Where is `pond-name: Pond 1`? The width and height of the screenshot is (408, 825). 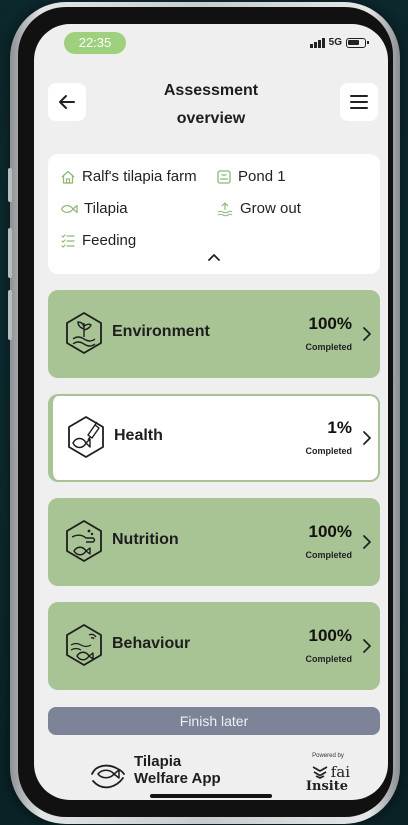 pond-name: Pond 1 is located at coordinates (262, 176).